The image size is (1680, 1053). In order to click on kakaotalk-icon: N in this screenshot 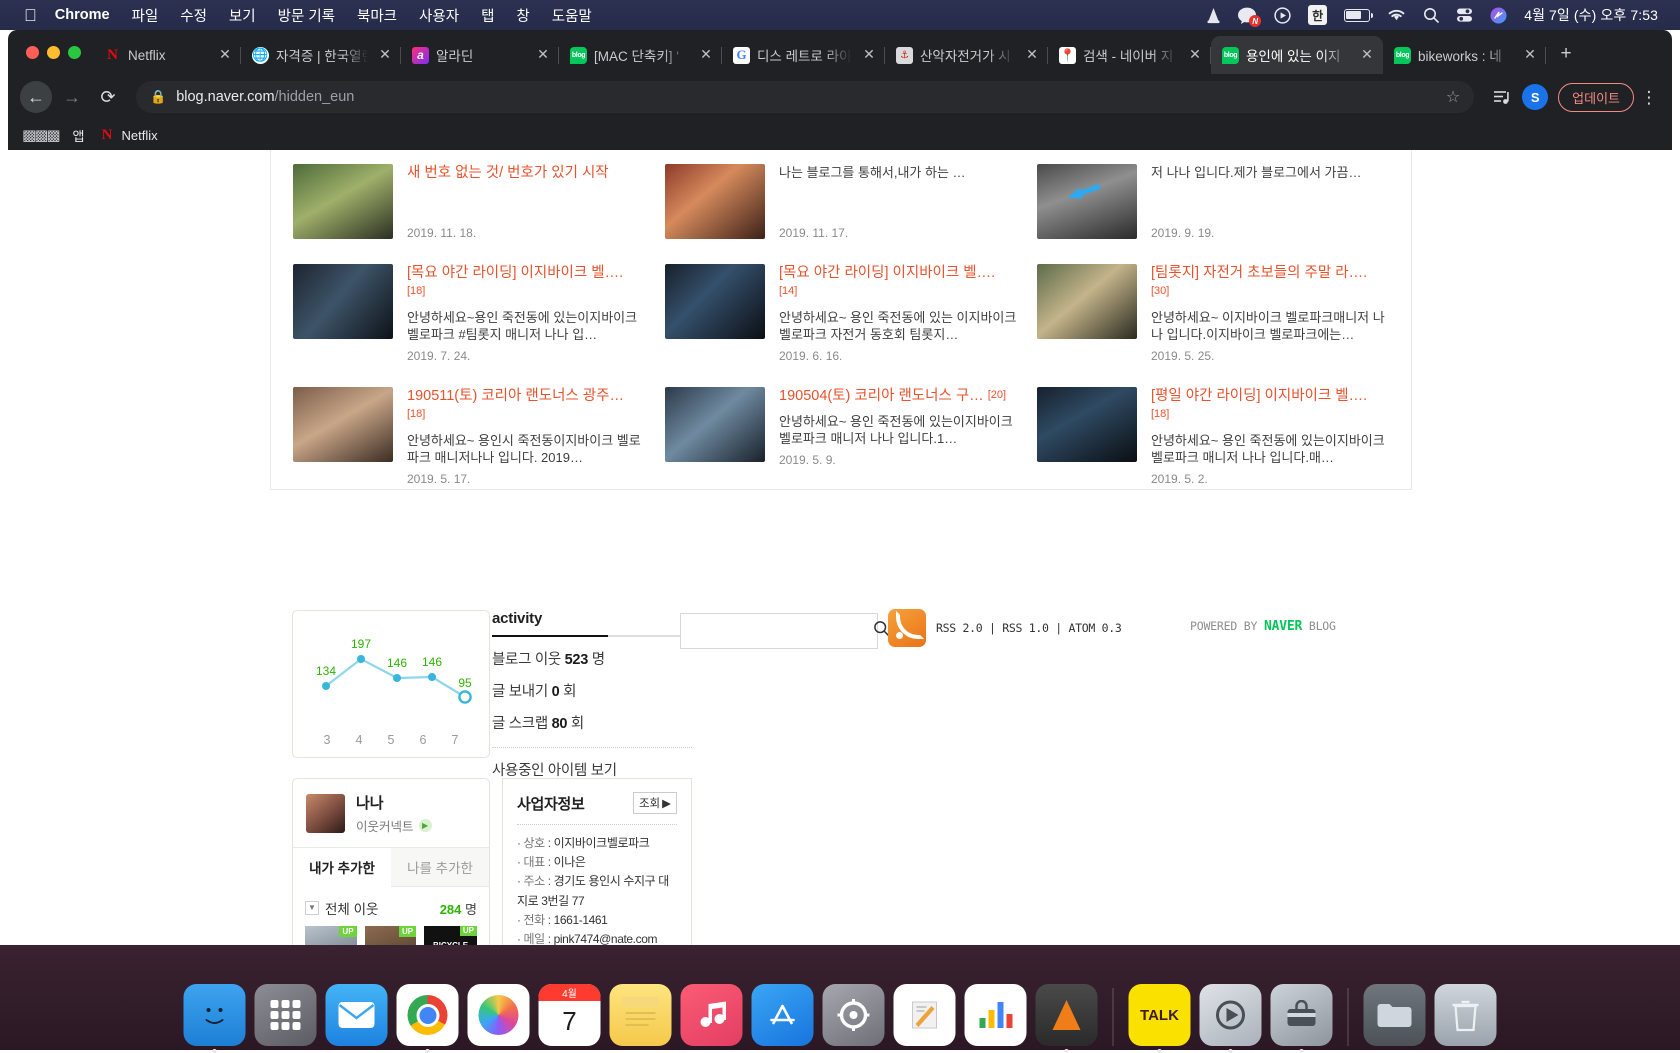, I will do `click(1247, 15)`.